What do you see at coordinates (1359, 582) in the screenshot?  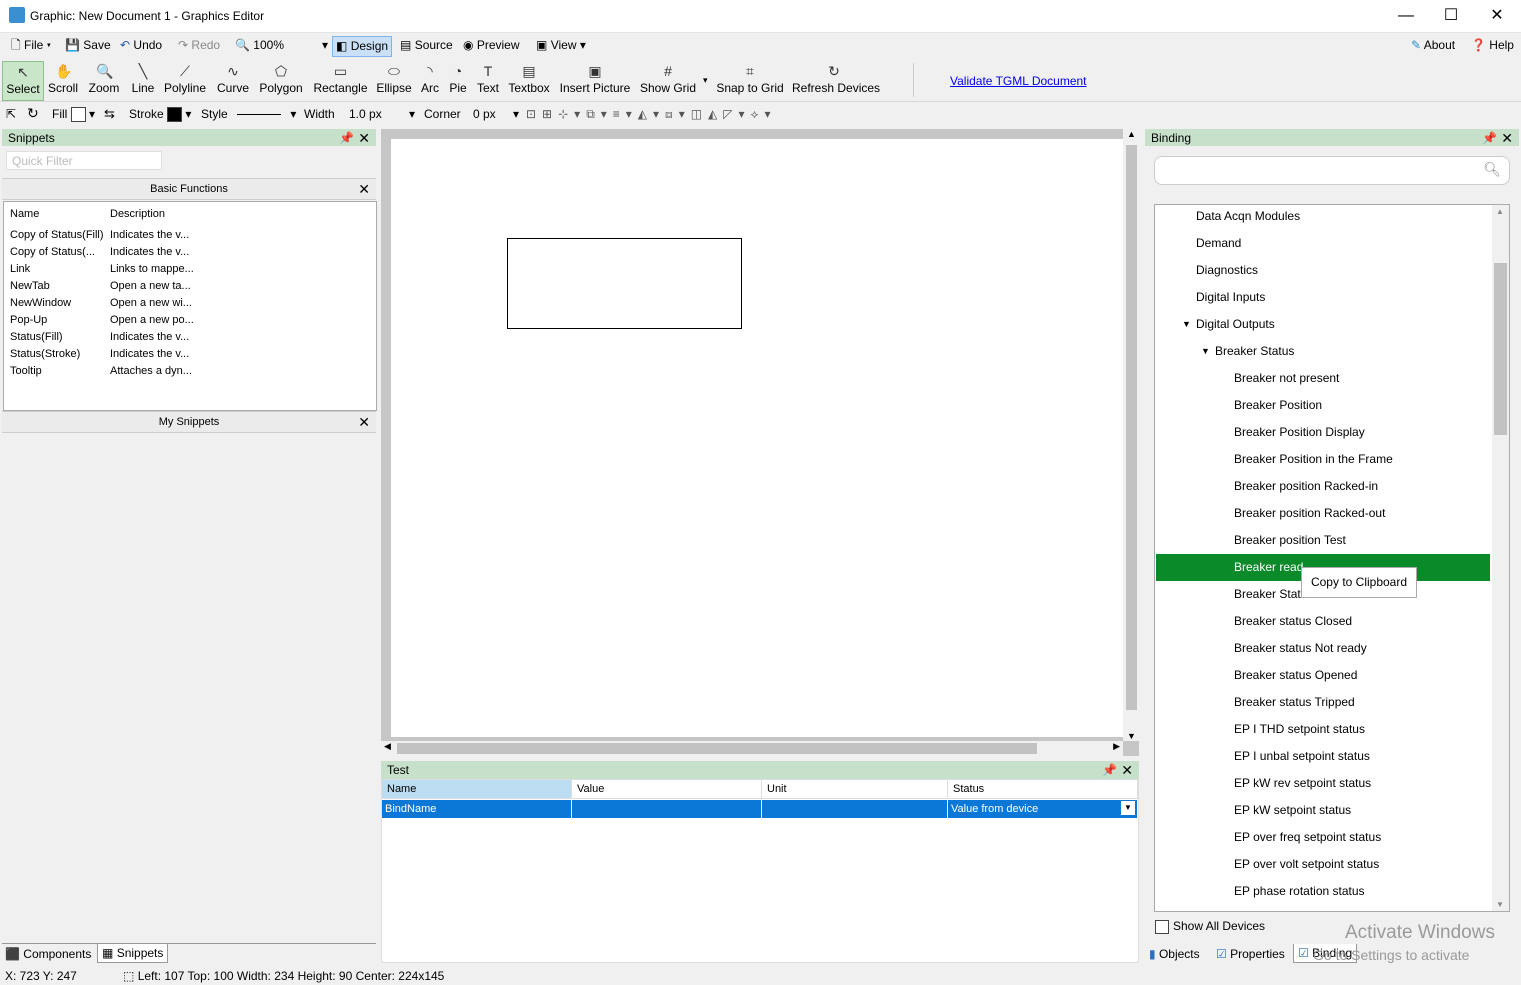 I see `copy-to-clipboard-tooltip: Copy to Clipboard` at bounding box center [1359, 582].